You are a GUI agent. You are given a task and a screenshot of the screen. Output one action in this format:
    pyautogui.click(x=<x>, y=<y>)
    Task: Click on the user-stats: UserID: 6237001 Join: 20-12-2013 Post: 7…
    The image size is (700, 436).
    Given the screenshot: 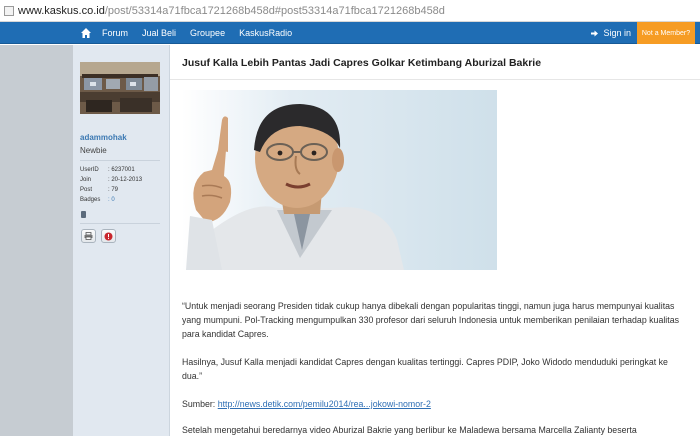 What is the action you would take?
    pyautogui.click(x=111, y=185)
    